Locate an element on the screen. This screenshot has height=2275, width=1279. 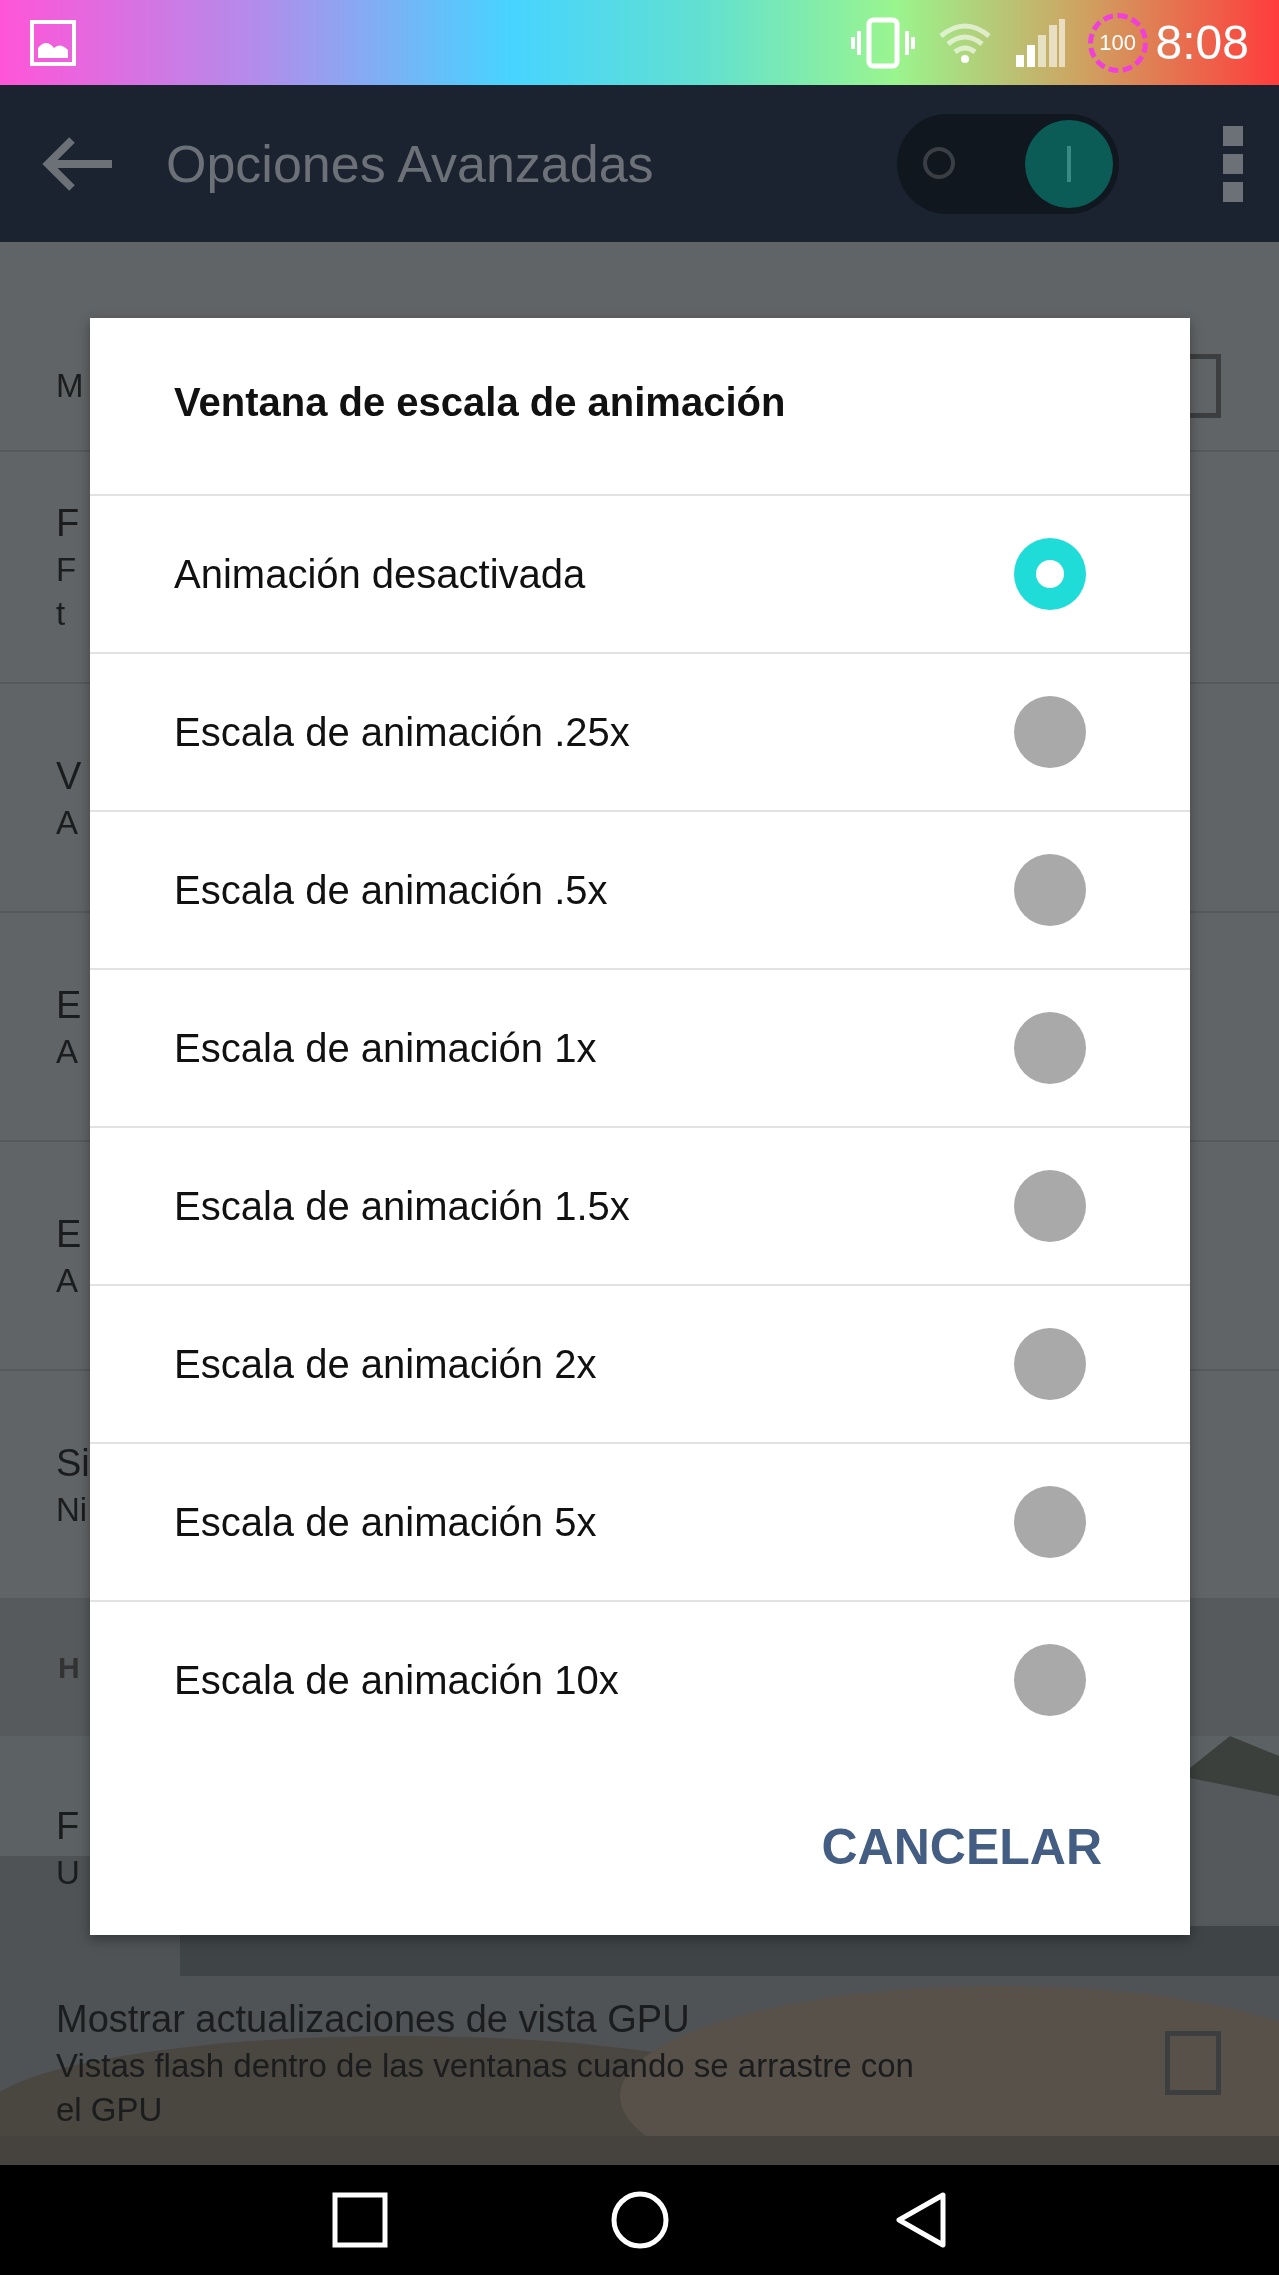
setting-description: F t is located at coordinates (66, 592).